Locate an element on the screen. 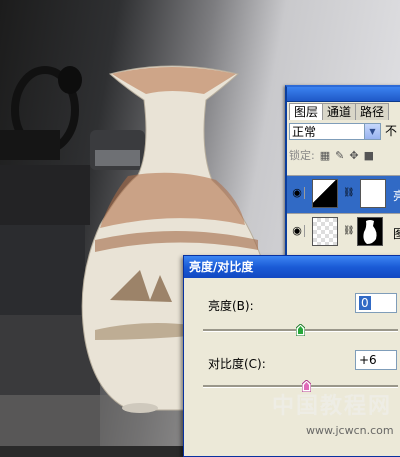 The height and width of the screenshot is (457, 400). contrast-input: +6 is located at coordinates (376, 360).